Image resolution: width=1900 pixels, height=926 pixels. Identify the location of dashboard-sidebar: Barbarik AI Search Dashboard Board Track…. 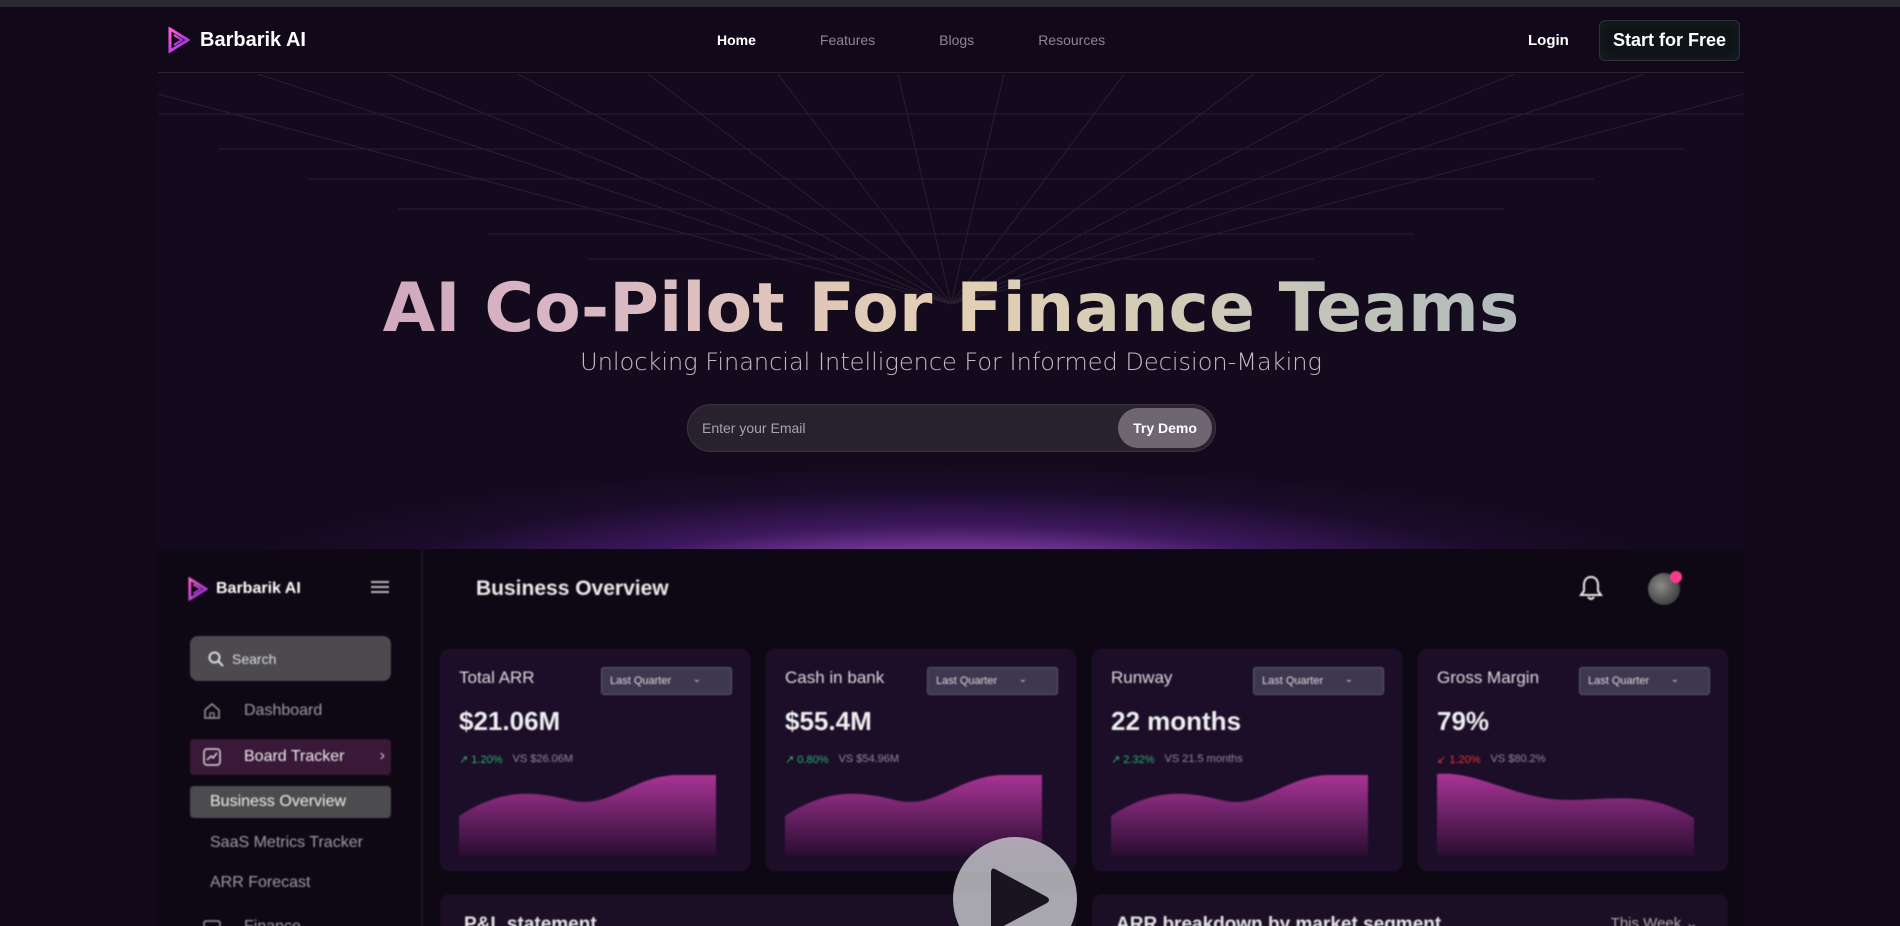
(290, 737).